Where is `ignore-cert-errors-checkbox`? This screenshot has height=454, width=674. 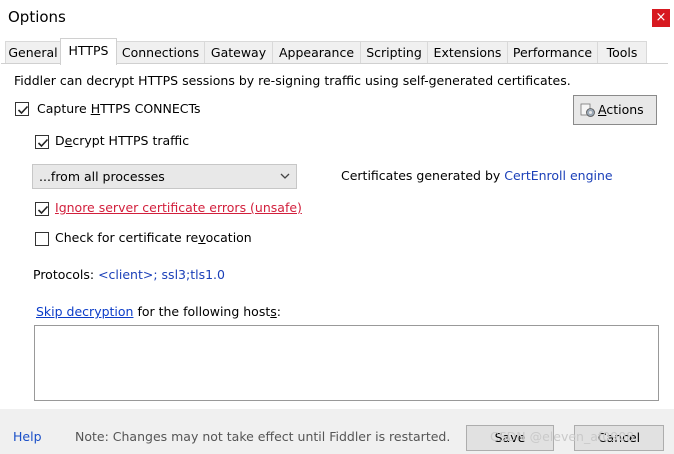 ignore-cert-errors-checkbox is located at coordinates (42, 209).